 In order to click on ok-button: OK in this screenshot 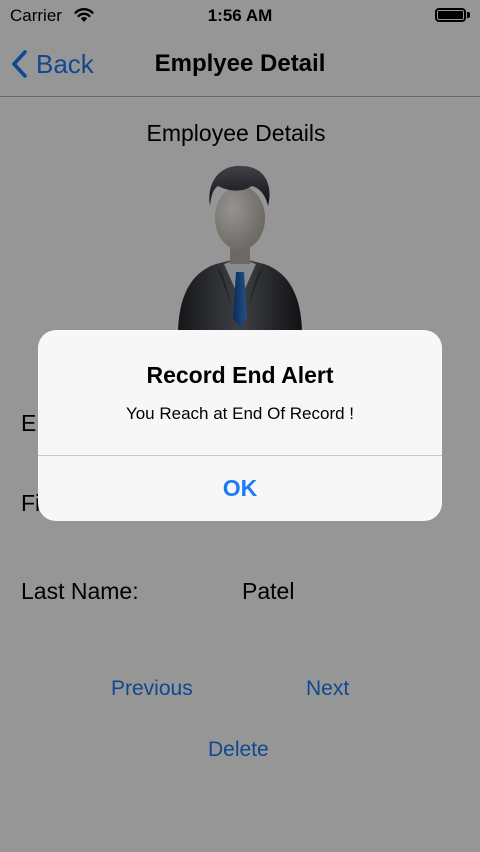, I will do `click(240, 488)`.